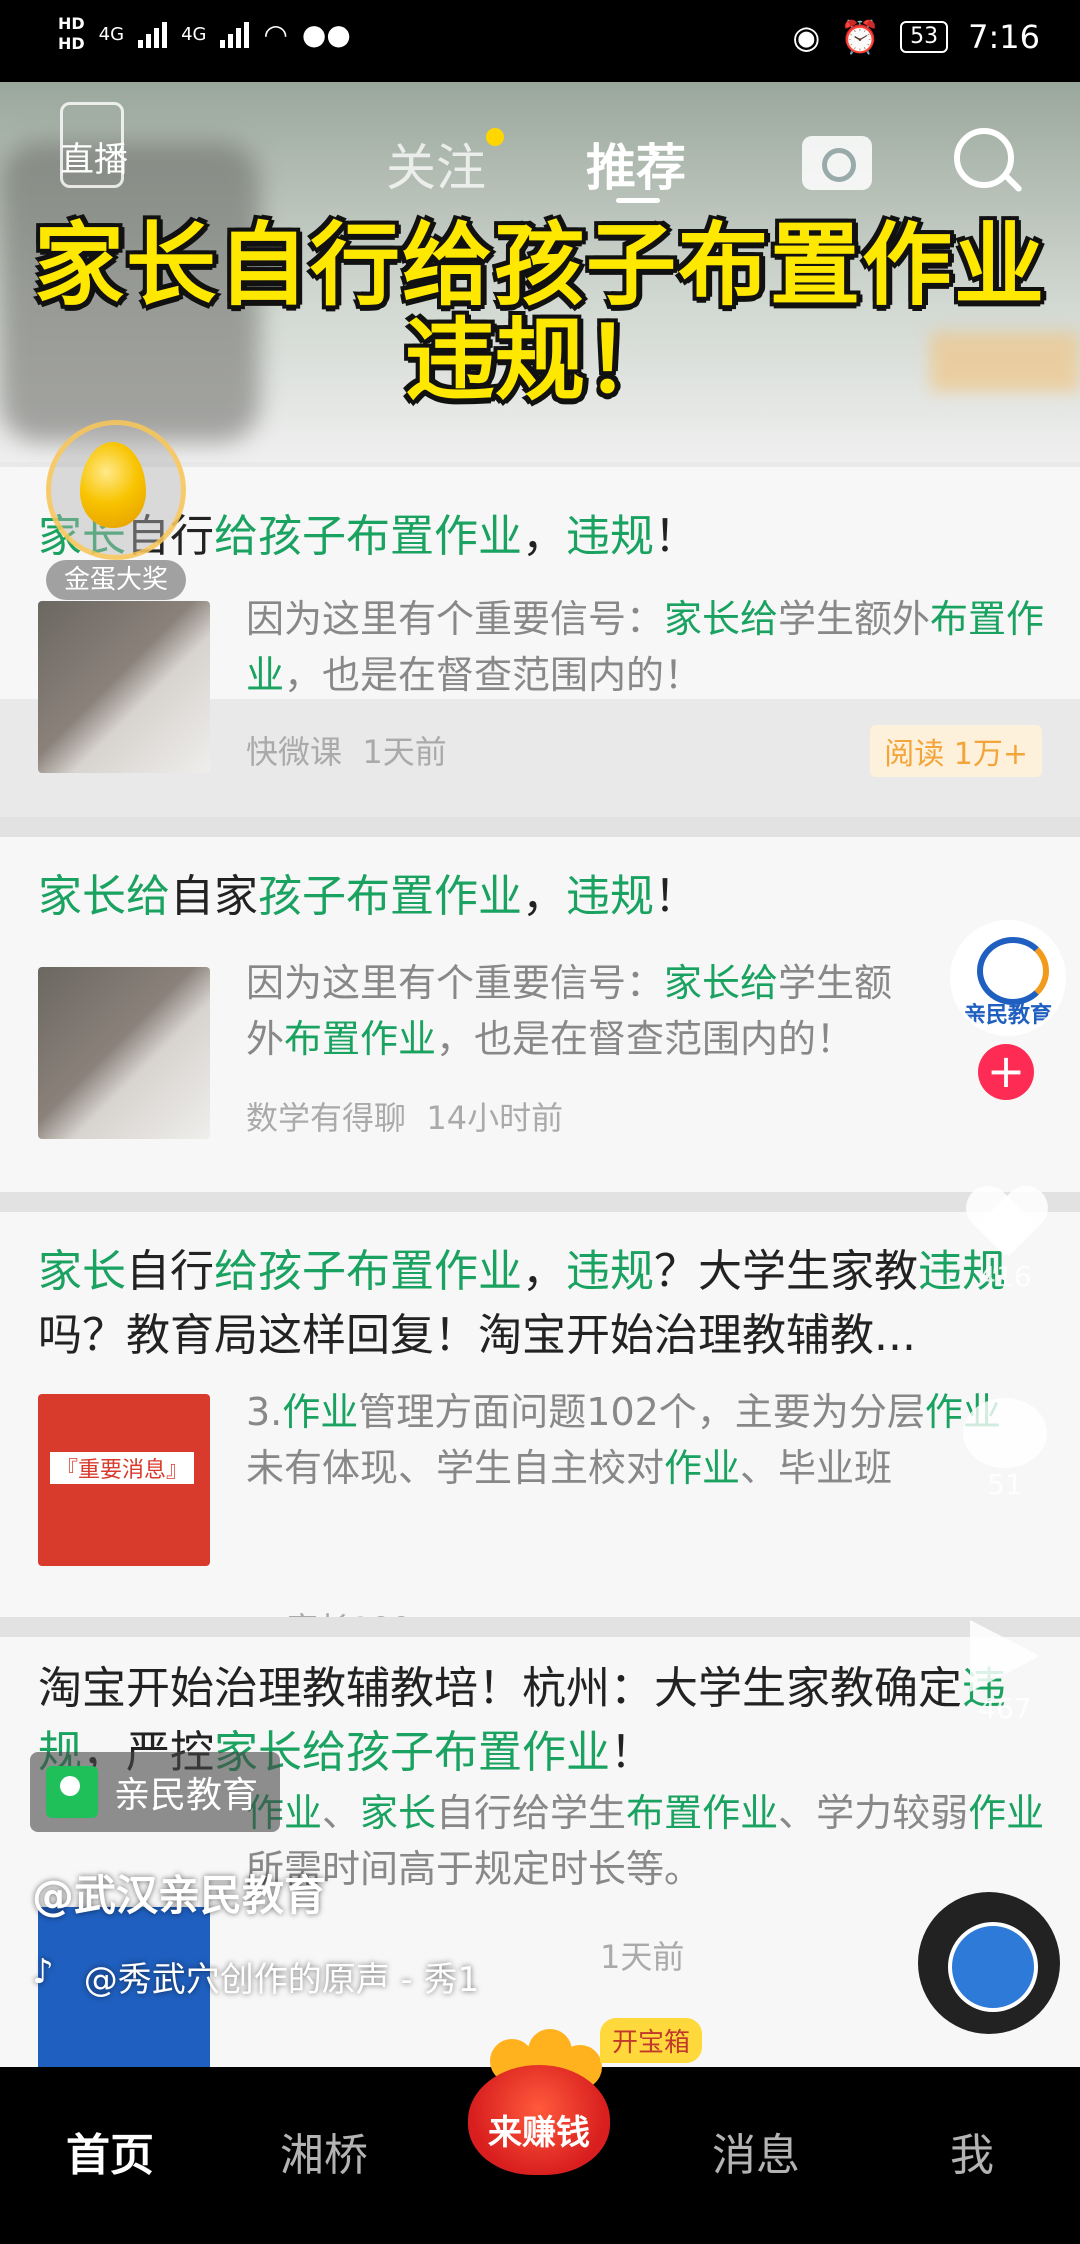 The height and width of the screenshot is (2244, 1080). Describe the element at coordinates (806, 37) in the screenshot. I see `eye-icon: ◉` at that location.